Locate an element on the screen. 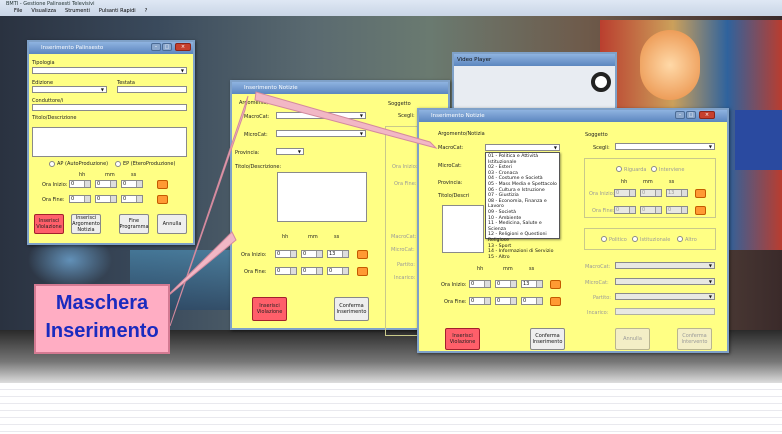  arrow-to-macrocat is located at coordinates (346, 120).